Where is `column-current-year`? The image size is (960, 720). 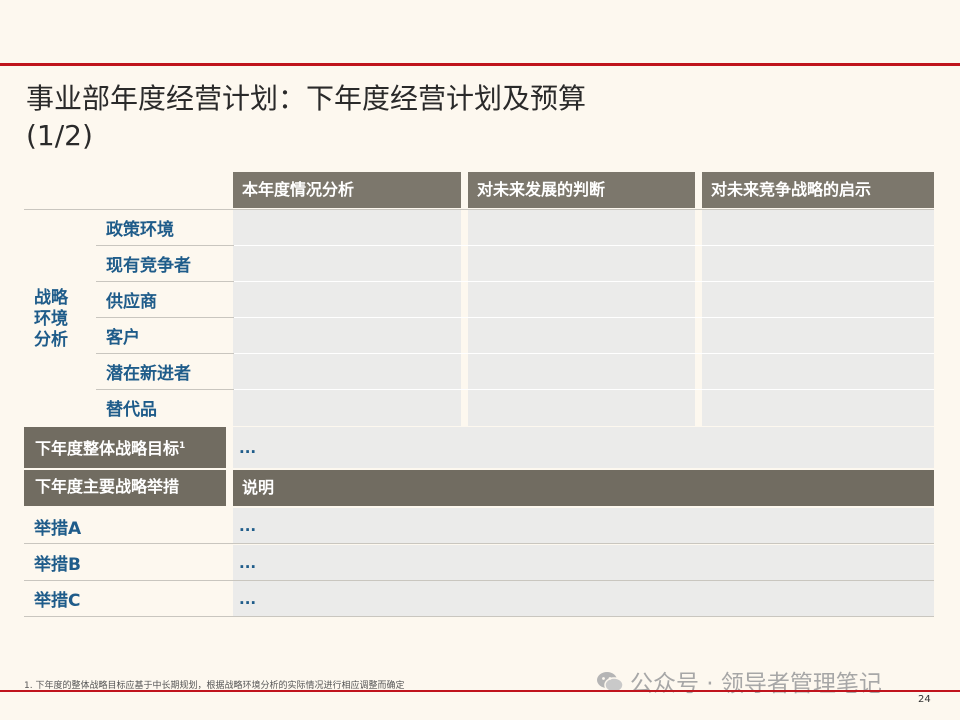
column-current-year is located at coordinates (347, 318).